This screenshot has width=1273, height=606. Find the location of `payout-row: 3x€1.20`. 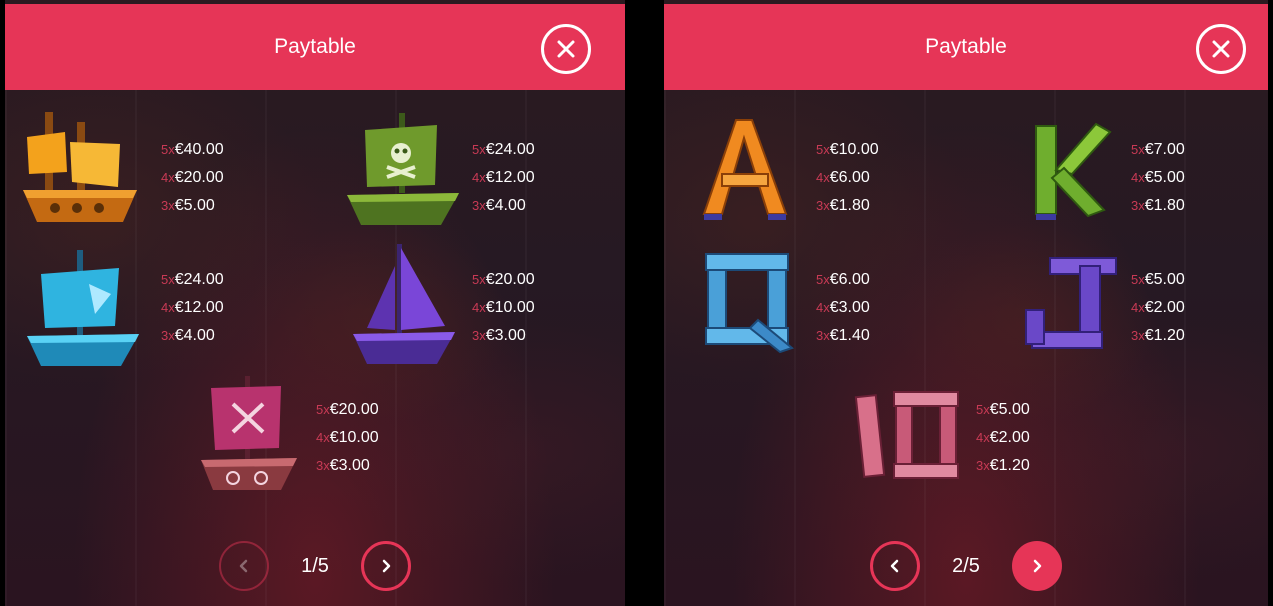

payout-row: 3x€1.20 is located at coordinates (1158, 336).